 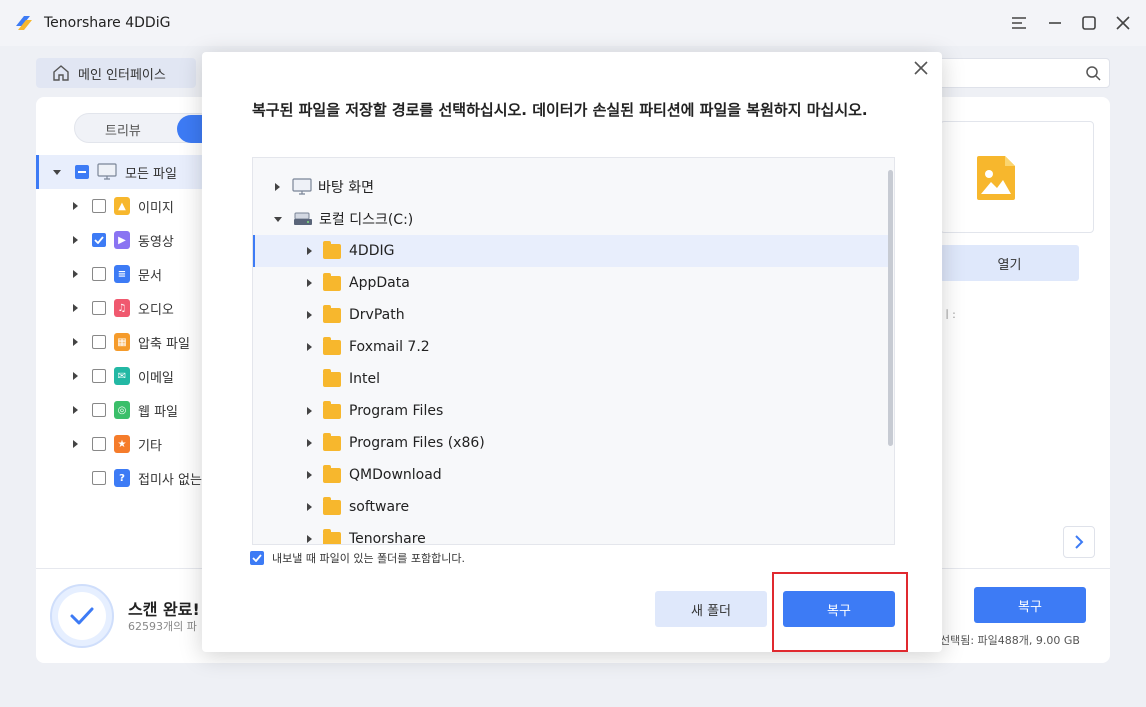 I want to click on sidebar-item-6: ◎ 웹 파일, so click(x=119, y=410).